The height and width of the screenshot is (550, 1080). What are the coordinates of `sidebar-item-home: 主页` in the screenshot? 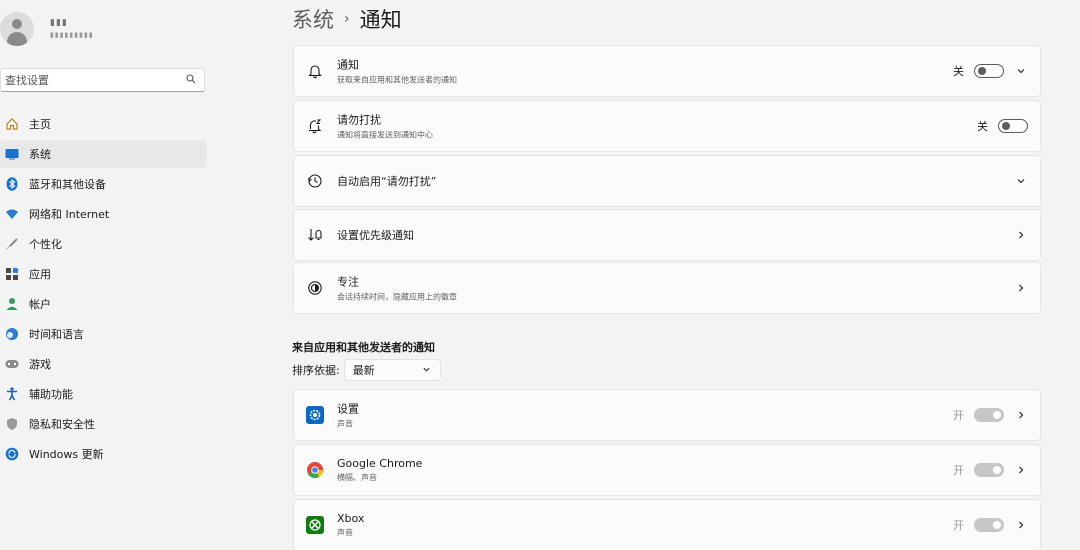 It's located at (103, 124).